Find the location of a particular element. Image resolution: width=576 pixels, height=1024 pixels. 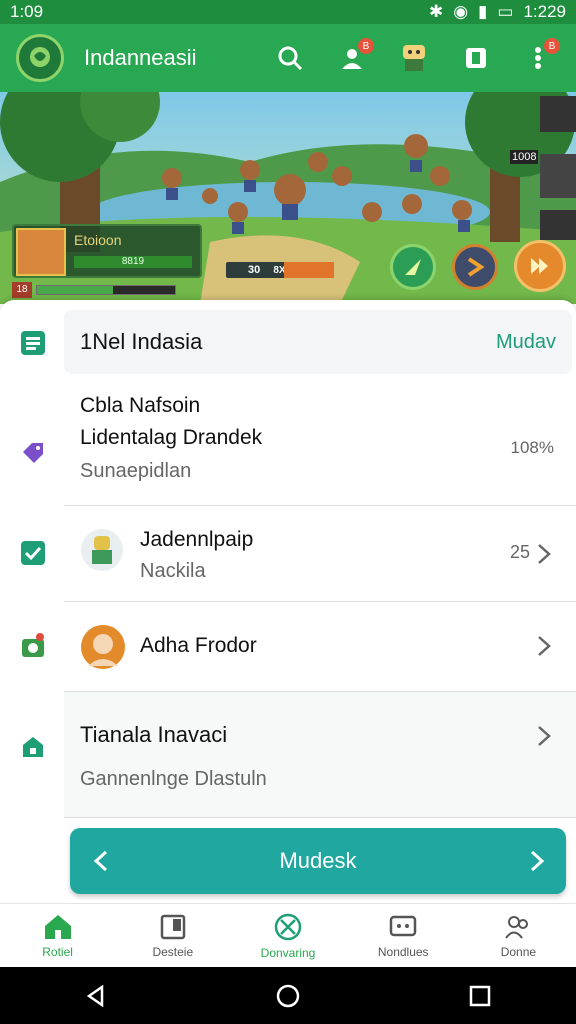

gift-icon is located at coordinates (33, 645).